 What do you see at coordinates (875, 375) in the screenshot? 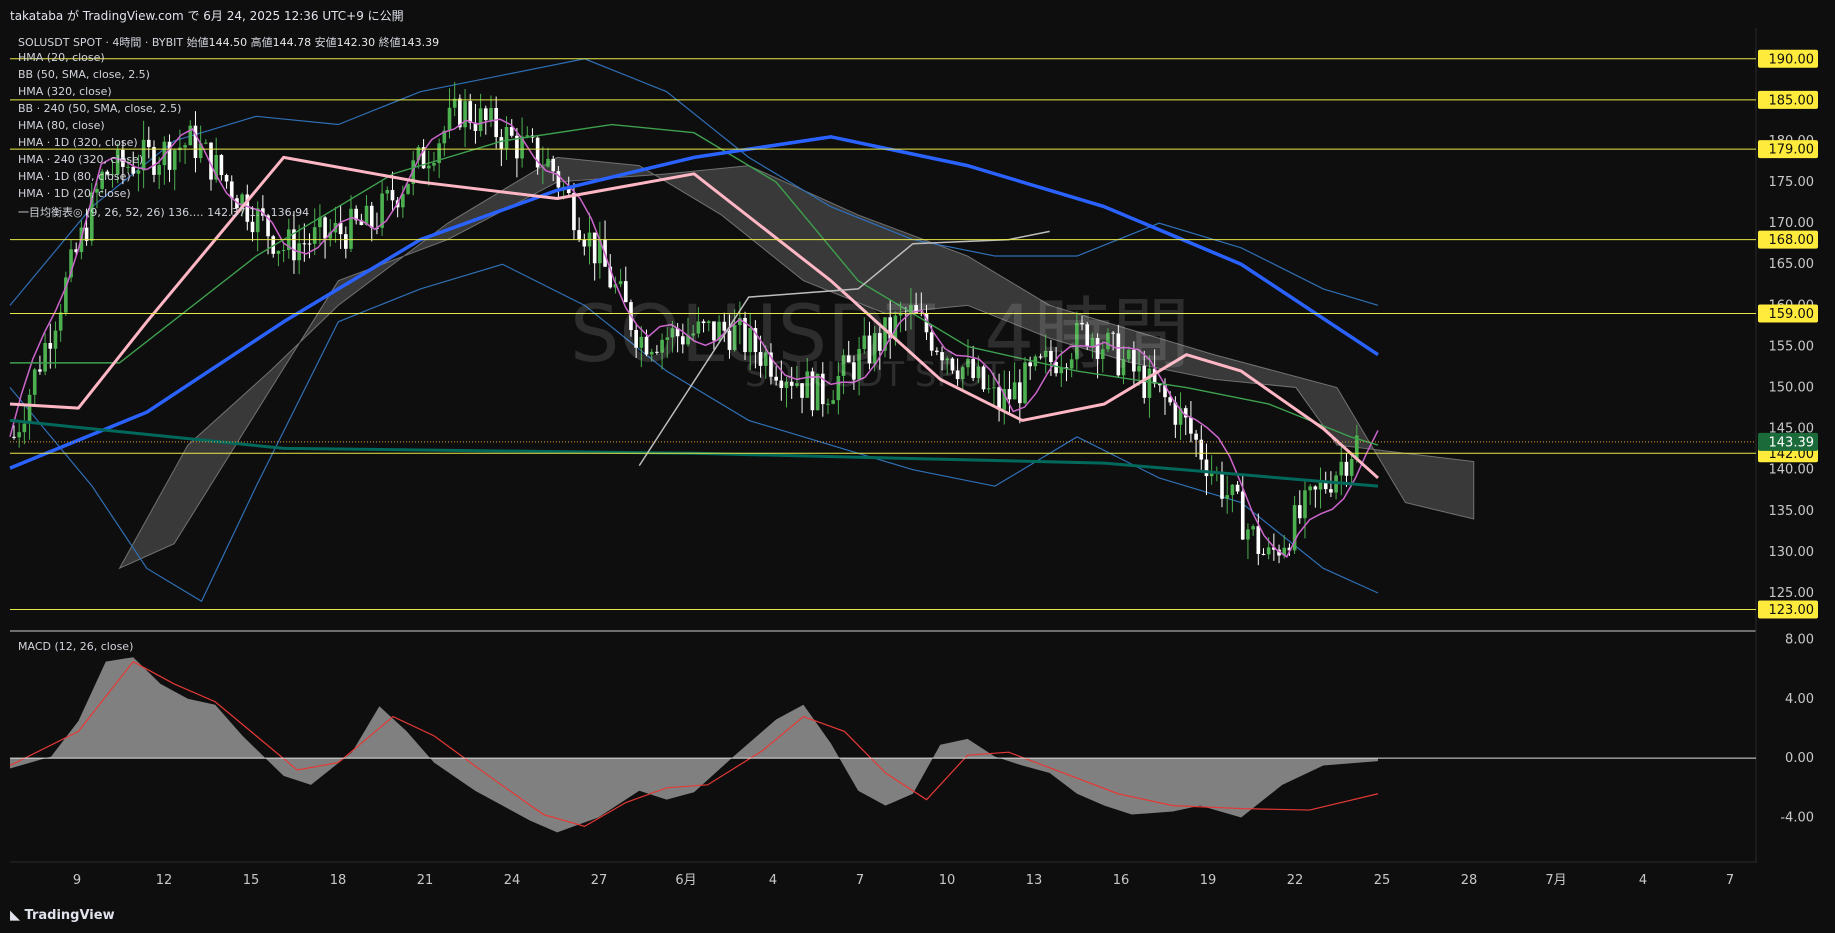
I see `symbol-watermark-sub: SOLUSDT SPOT` at bounding box center [875, 375].